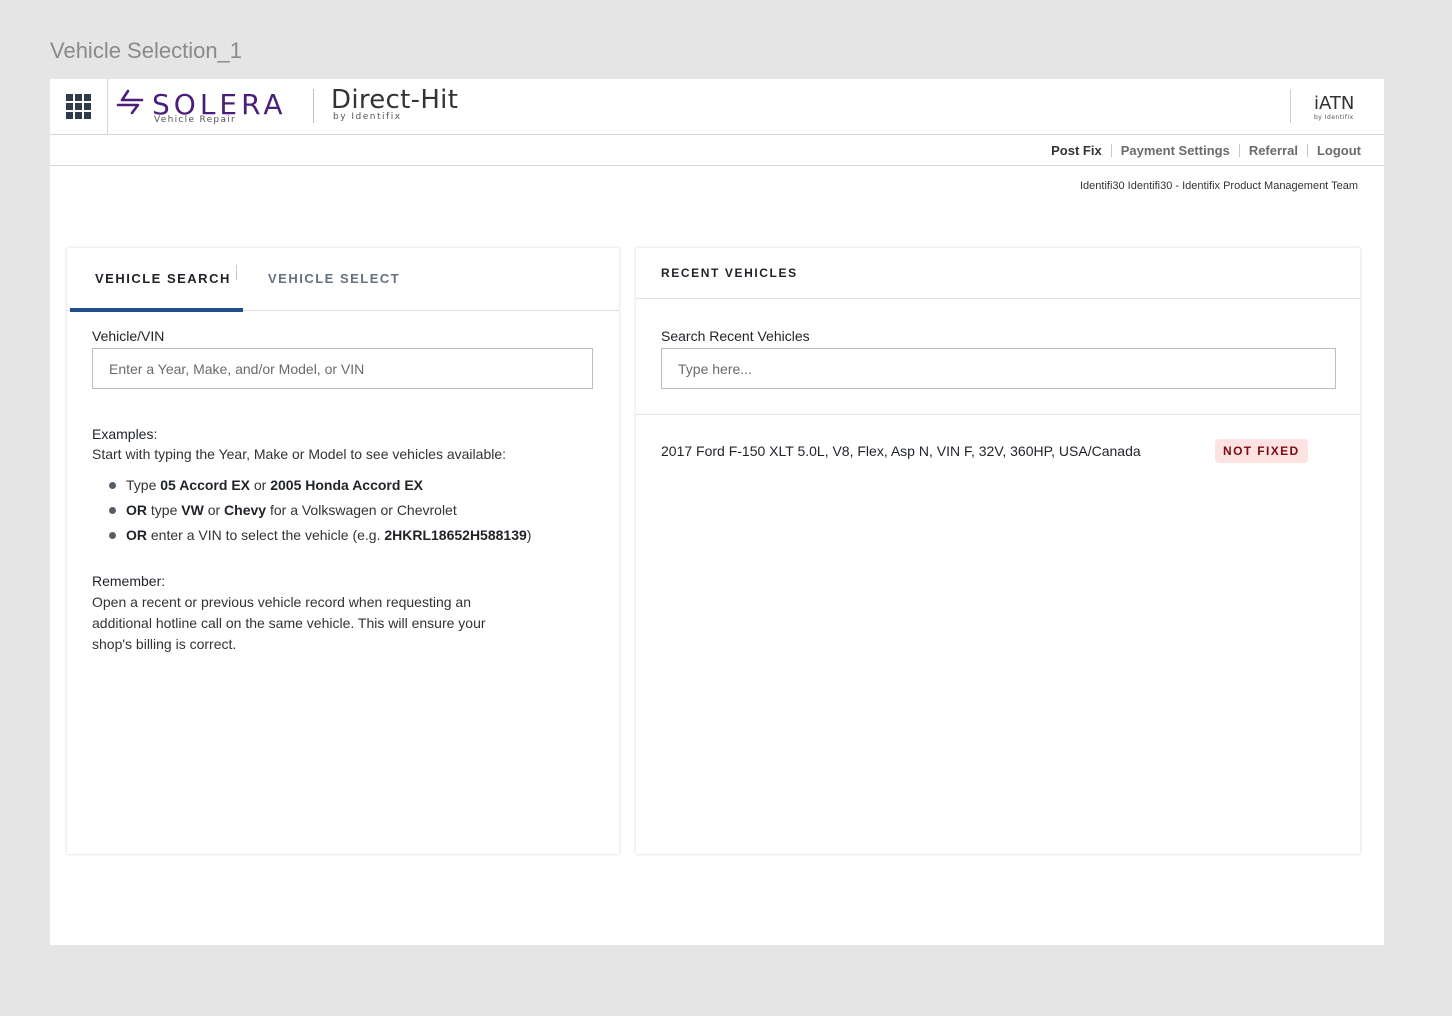 Image resolution: width=1452 pixels, height=1016 pixels. Describe the element at coordinates (129, 581) in the screenshot. I see `remember-header: Remember:` at that location.